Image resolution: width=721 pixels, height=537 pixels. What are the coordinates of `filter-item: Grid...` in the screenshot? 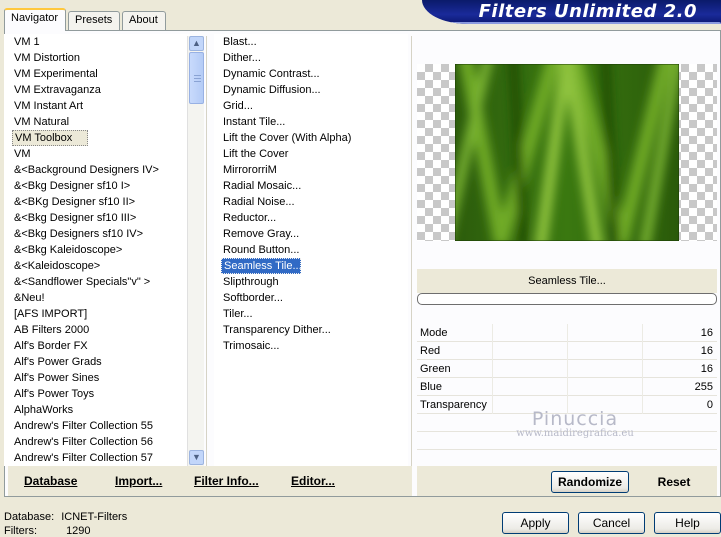 It's located at (311, 106).